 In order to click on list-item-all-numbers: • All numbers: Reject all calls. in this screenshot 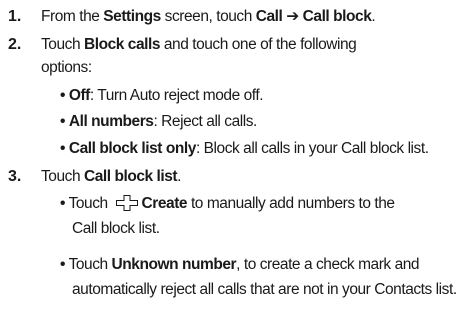, I will do `click(158, 121)`.